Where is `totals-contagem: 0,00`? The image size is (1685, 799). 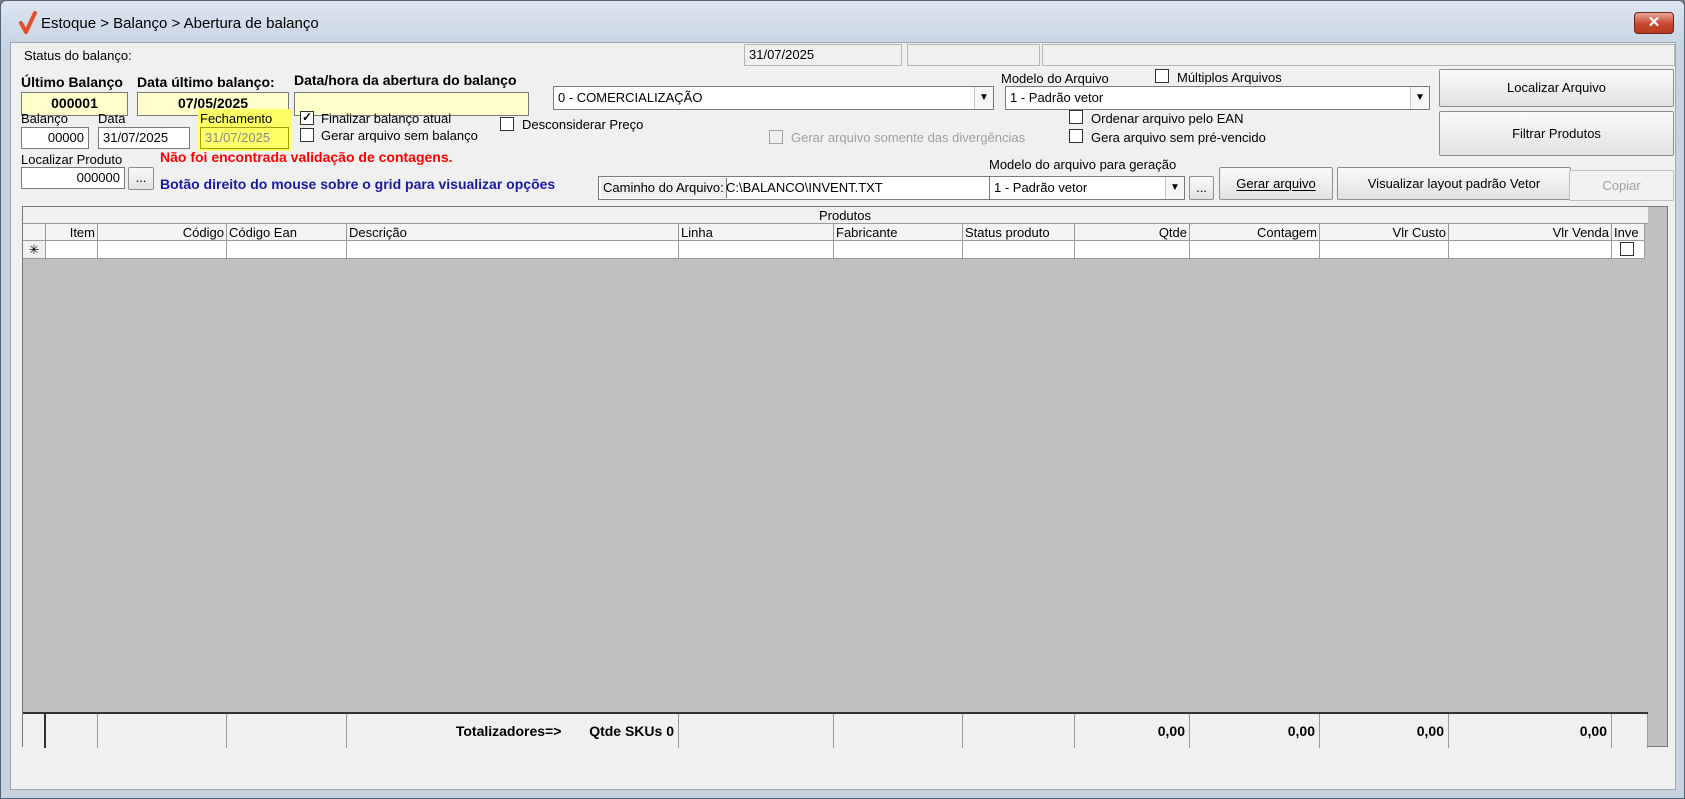
totals-contagem: 0,00 is located at coordinates (1255, 731).